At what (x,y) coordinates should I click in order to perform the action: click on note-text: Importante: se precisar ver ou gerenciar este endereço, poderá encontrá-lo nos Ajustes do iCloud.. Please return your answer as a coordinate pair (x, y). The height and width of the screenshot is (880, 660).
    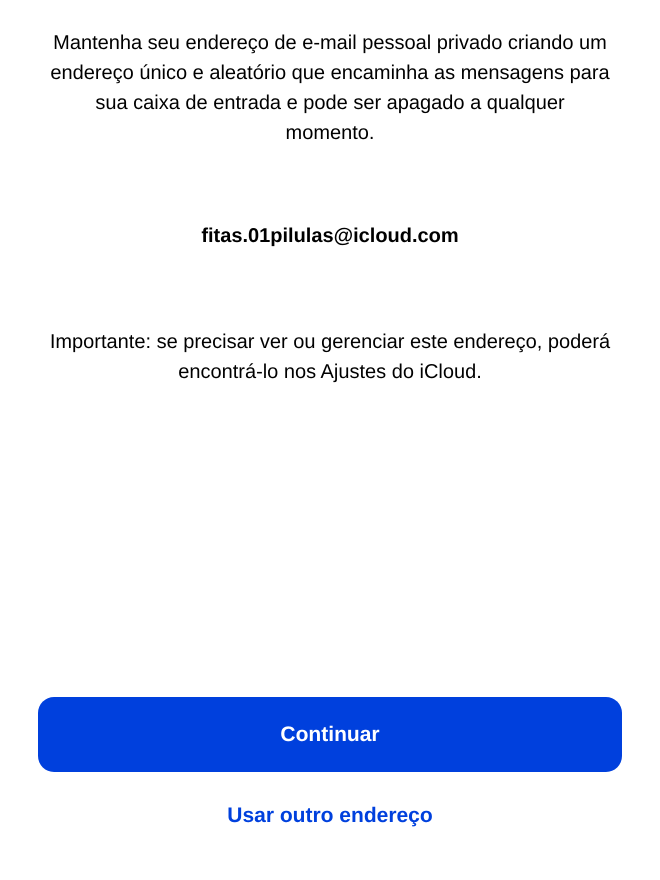
    Looking at the image, I should click on (330, 357).